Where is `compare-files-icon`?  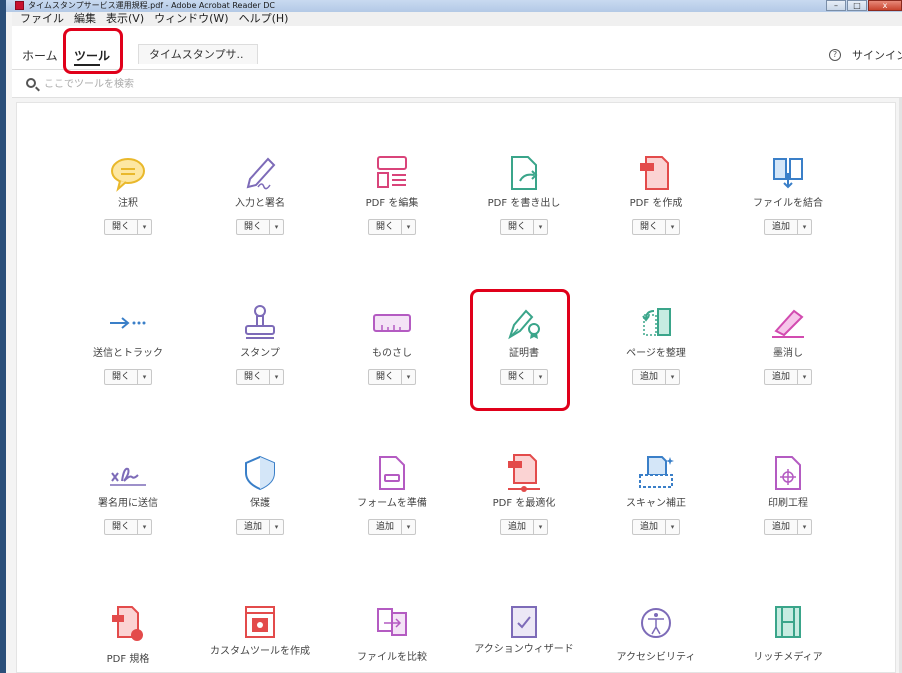
compare-files-icon is located at coordinates (392, 623).